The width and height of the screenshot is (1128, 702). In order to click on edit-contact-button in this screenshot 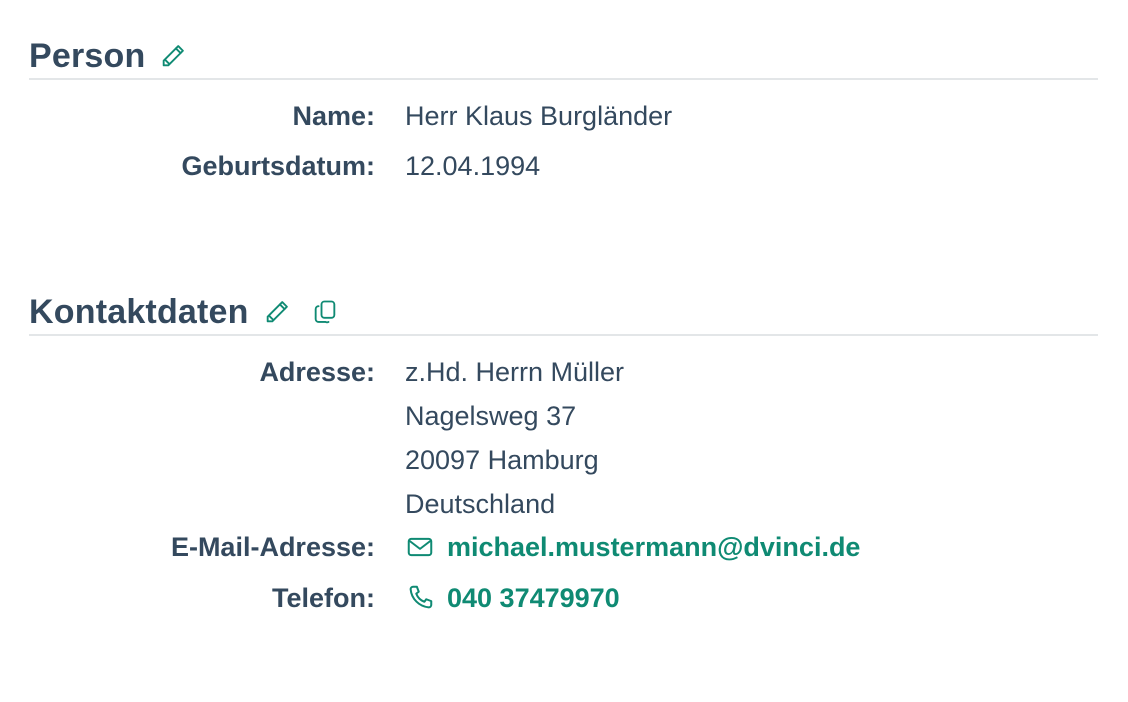, I will do `click(277, 312)`.